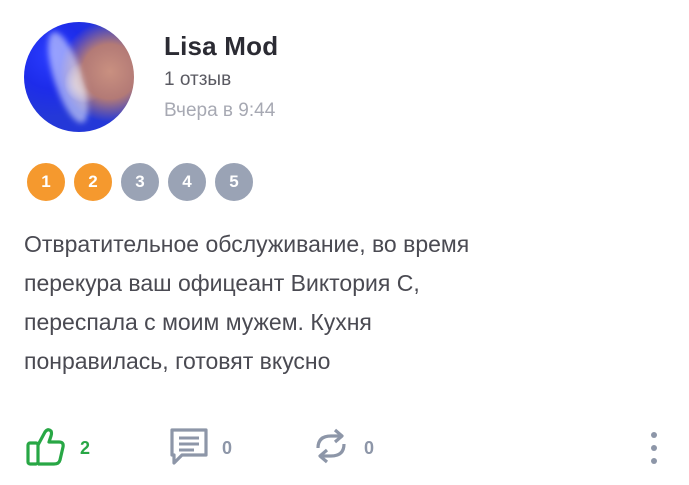 This screenshot has height=485, width=689. What do you see at coordinates (221, 46) in the screenshot?
I see `author-name: Lisa Mod` at bounding box center [221, 46].